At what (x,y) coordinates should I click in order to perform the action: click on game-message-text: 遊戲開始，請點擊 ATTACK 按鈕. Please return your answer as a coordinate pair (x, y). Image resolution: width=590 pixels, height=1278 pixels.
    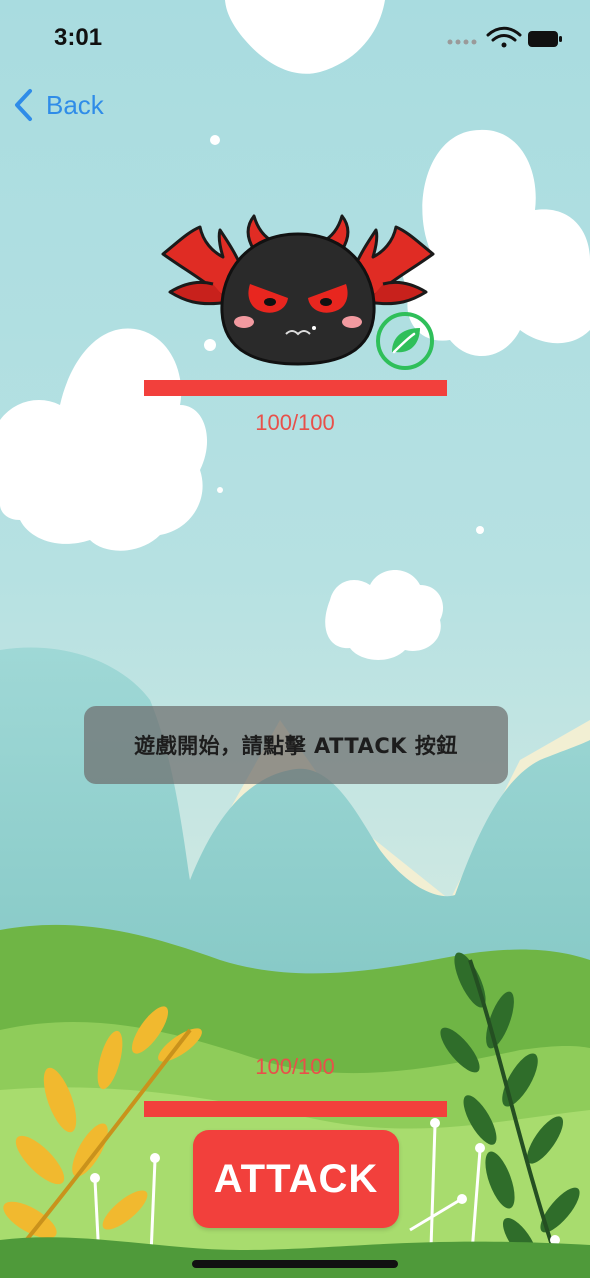
    Looking at the image, I should click on (296, 746).